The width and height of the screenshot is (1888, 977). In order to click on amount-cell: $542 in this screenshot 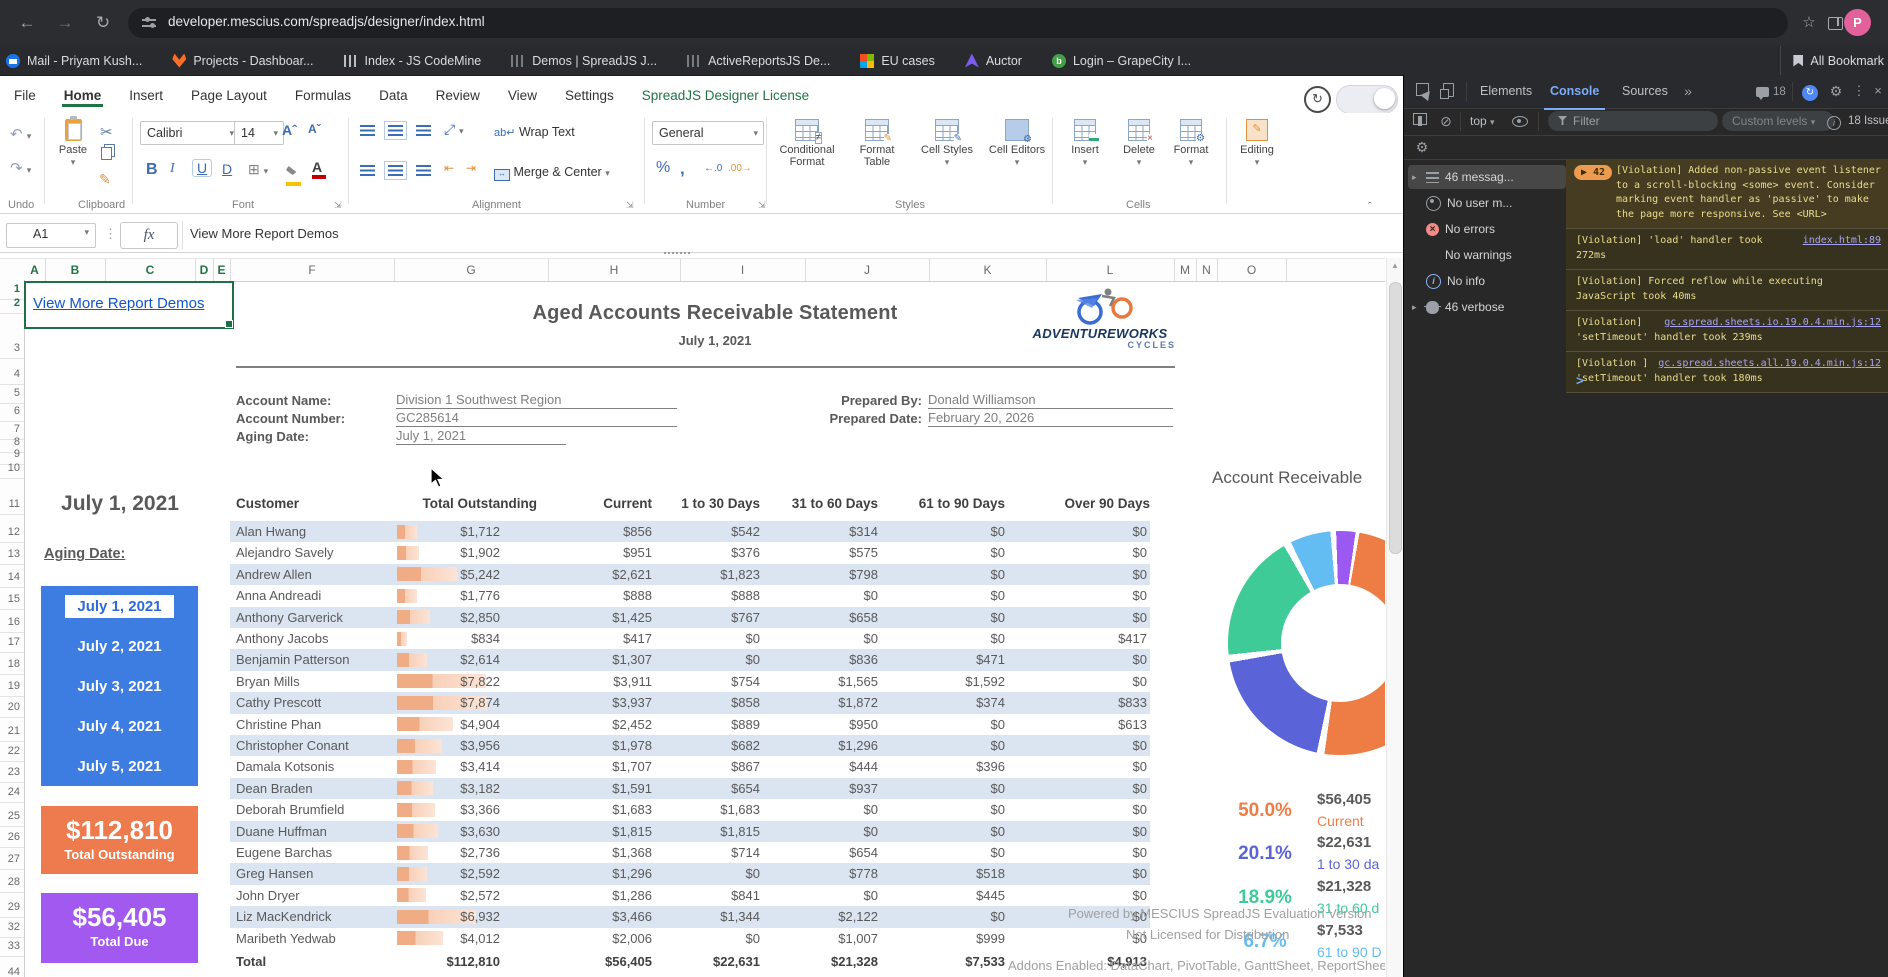, I will do `click(705, 531)`.